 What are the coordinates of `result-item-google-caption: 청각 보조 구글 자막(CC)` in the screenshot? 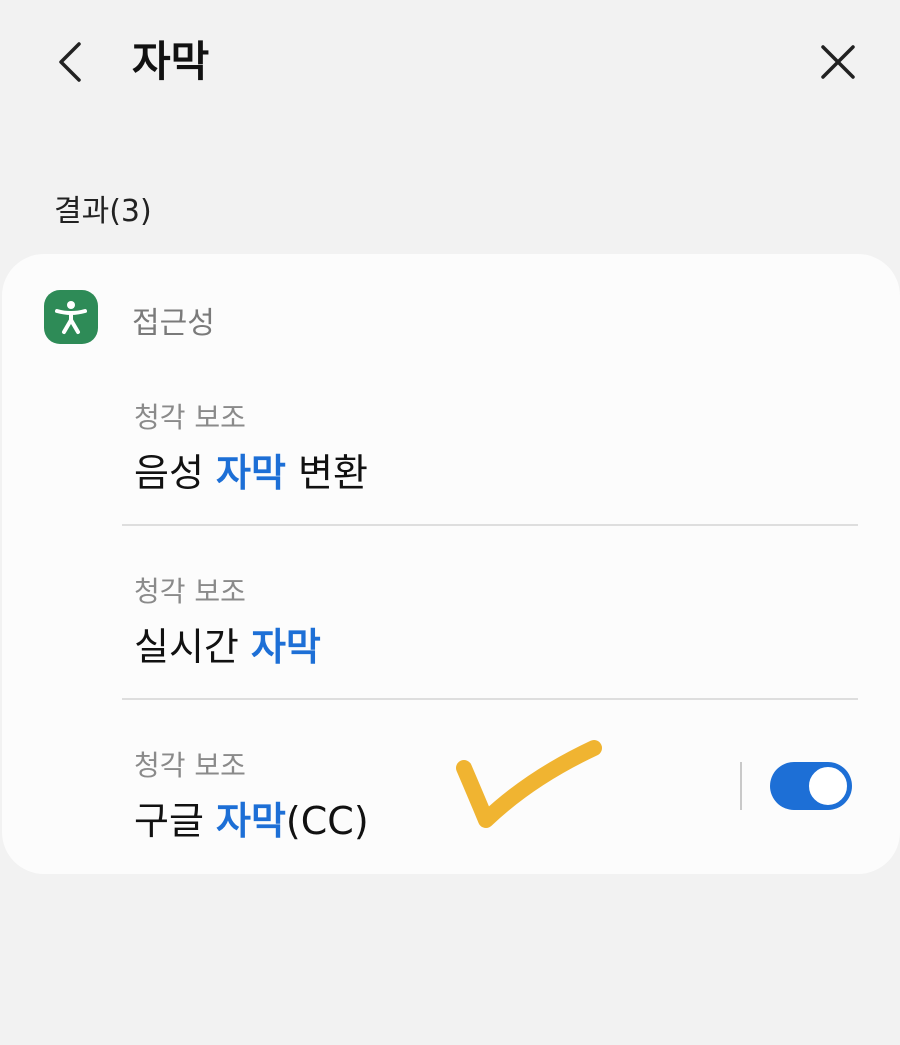 It's located at (422, 813).